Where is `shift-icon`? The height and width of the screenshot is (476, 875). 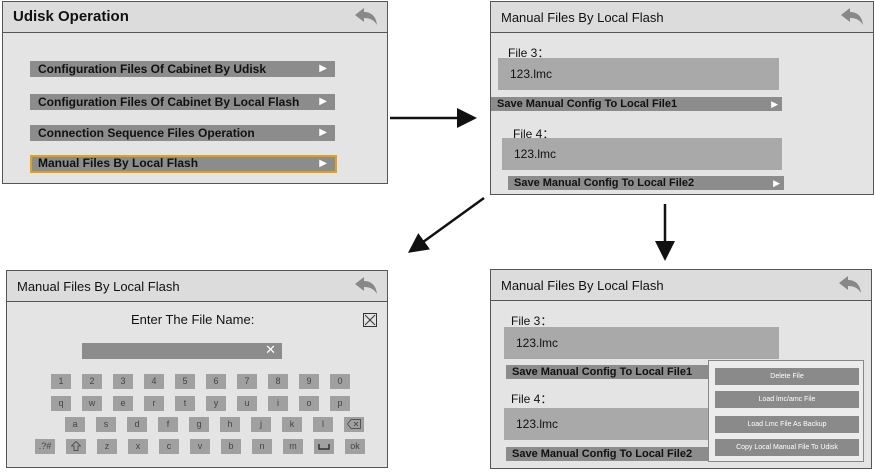 shift-icon is located at coordinates (76, 446).